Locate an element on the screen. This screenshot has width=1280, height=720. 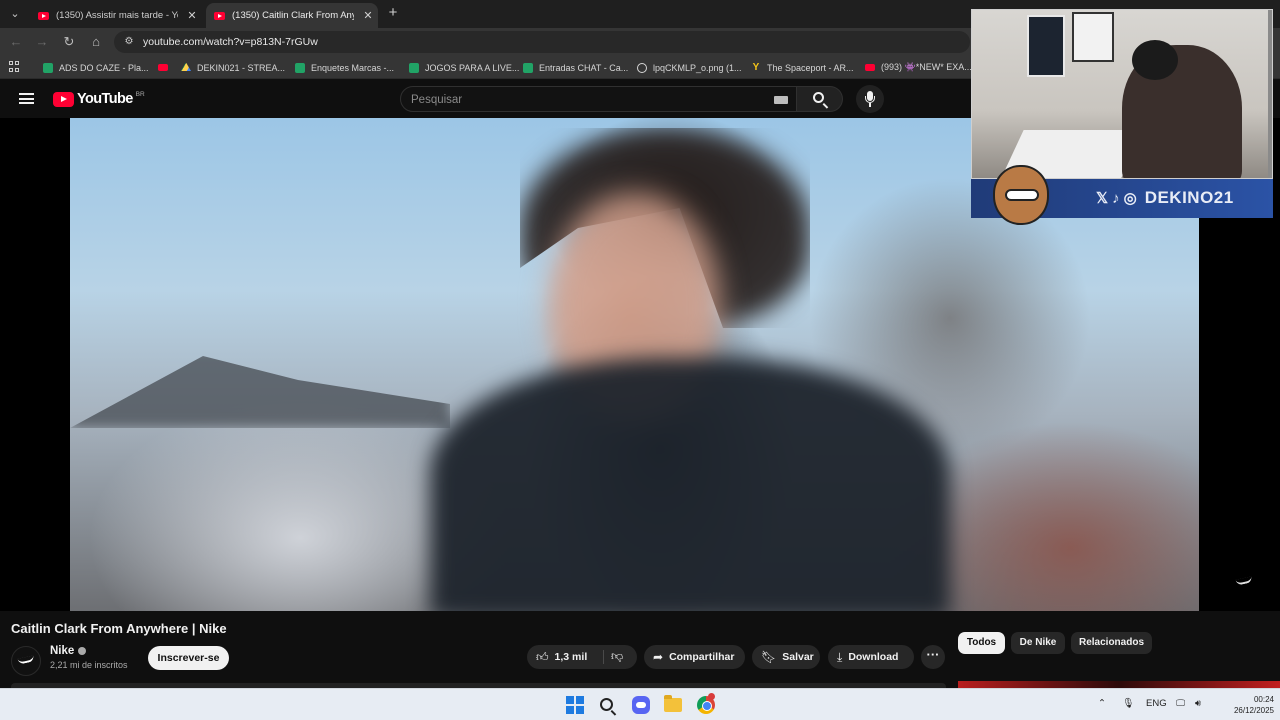
clock-time: 00:24 is located at coordinates (1263, 699).